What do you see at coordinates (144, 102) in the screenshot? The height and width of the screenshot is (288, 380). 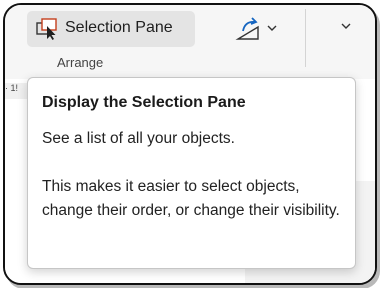 I see `tooltip-title: Display the Selection Pane` at bounding box center [144, 102].